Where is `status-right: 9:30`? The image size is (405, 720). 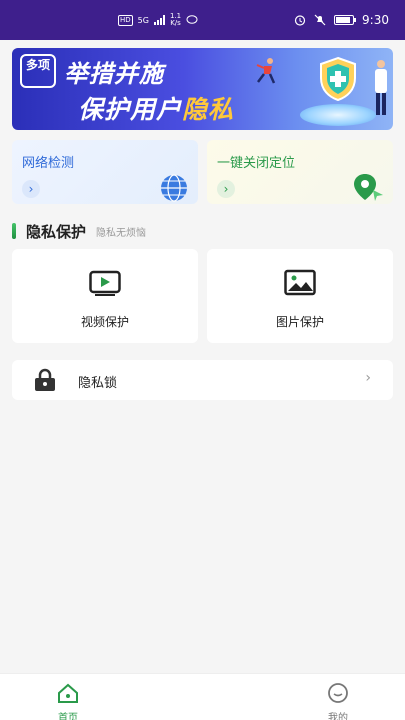
status-right: 9:30 is located at coordinates (341, 20).